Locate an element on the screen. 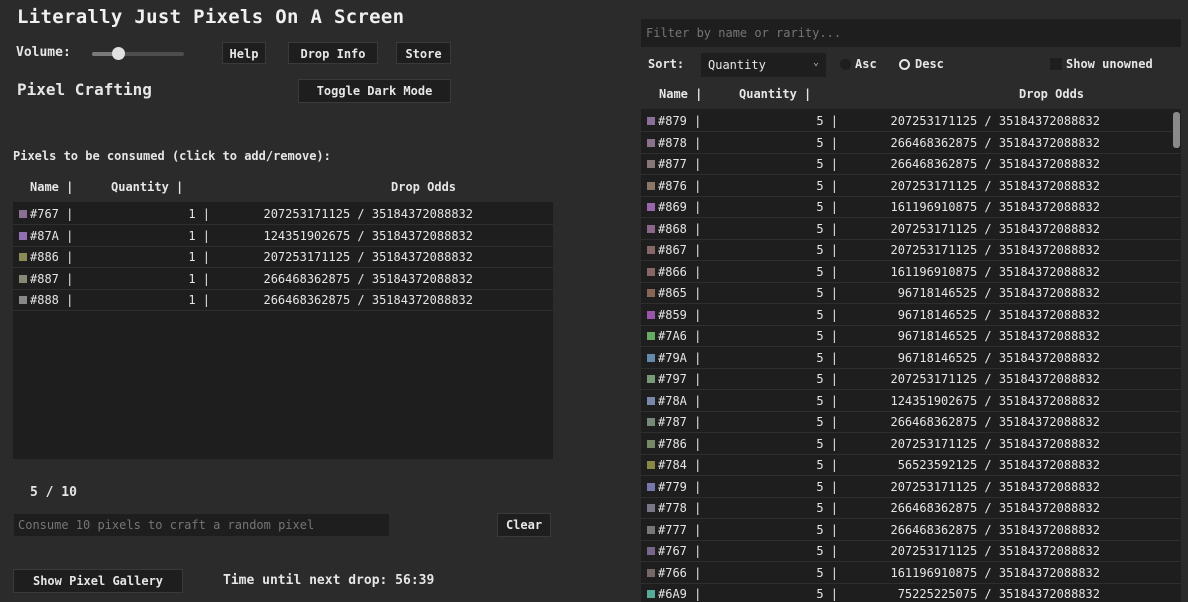 The height and width of the screenshot is (602, 1188). table-row: #778 | 5 | 266468362875 / 35184372088832 is located at coordinates (911, 508).